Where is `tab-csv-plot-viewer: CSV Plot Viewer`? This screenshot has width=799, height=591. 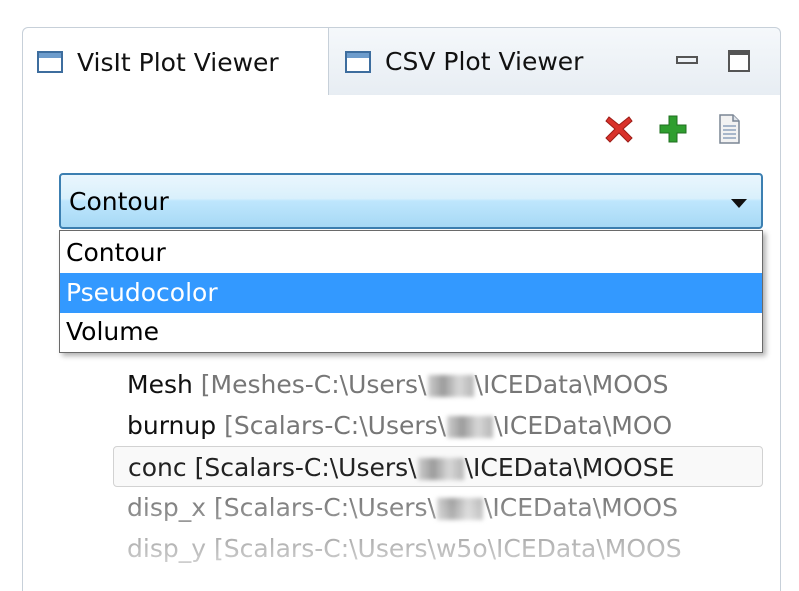 tab-csv-plot-viewer: CSV Plot Viewer is located at coordinates (464, 61).